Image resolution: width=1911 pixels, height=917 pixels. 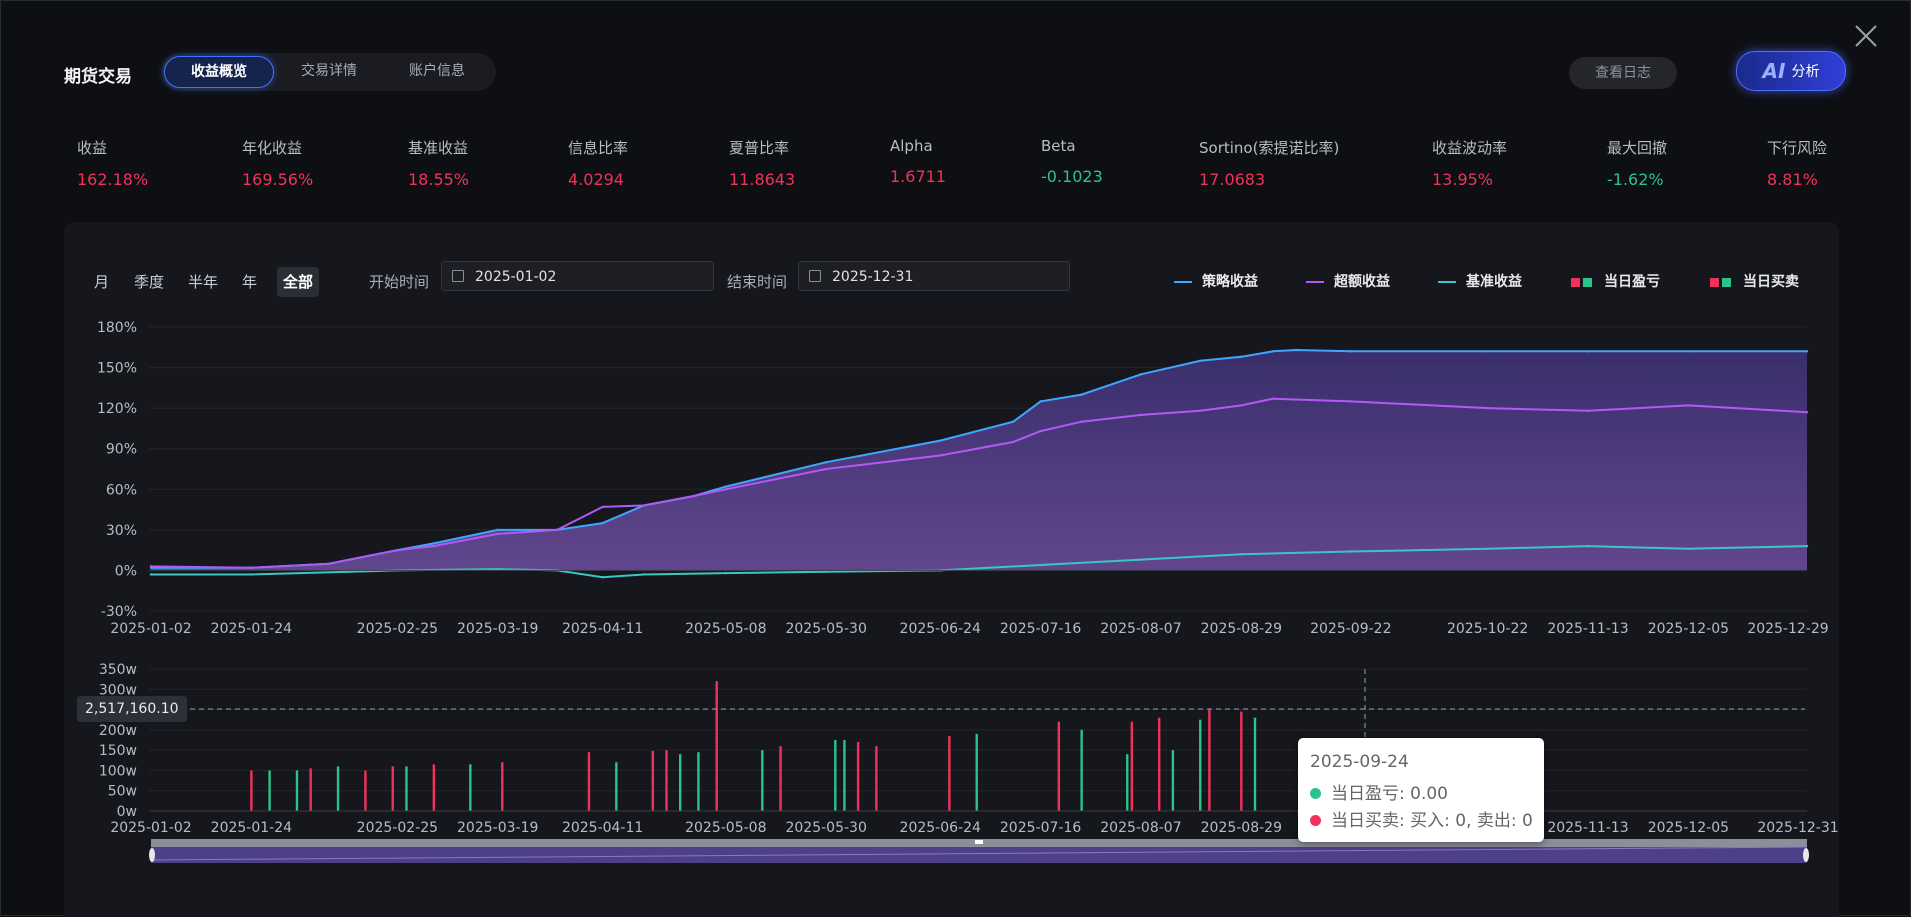 What do you see at coordinates (602, 828) in the screenshot?
I see `x-tick-label: 2025-04-11` at bounding box center [602, 828].